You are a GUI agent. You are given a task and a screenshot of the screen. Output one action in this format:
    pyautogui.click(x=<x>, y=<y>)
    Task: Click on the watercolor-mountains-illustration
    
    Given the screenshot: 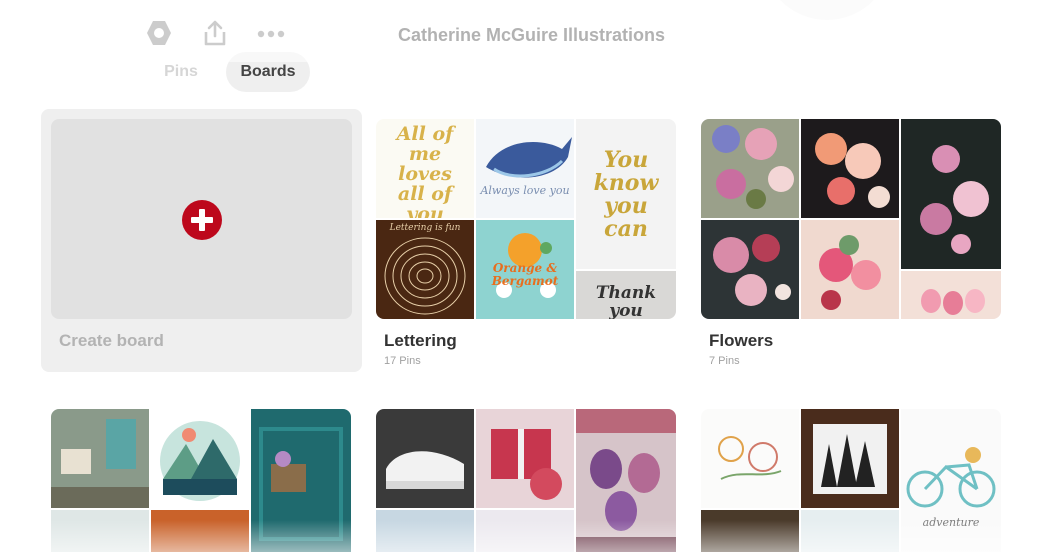 What is the action you would take?
    pyautogui.click(x=200, y=461)
    